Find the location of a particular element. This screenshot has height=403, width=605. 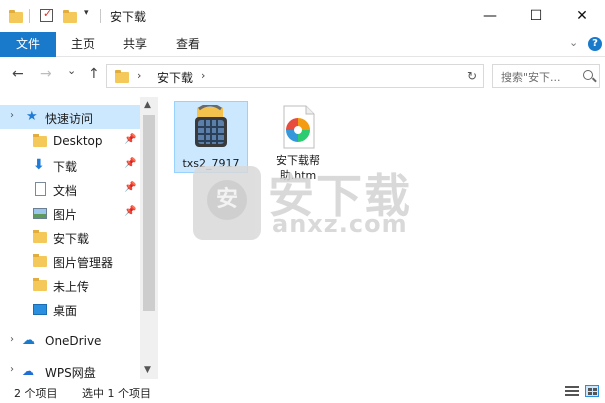

sidebar-item-label: Desktop is located at coordinates (78, 141).